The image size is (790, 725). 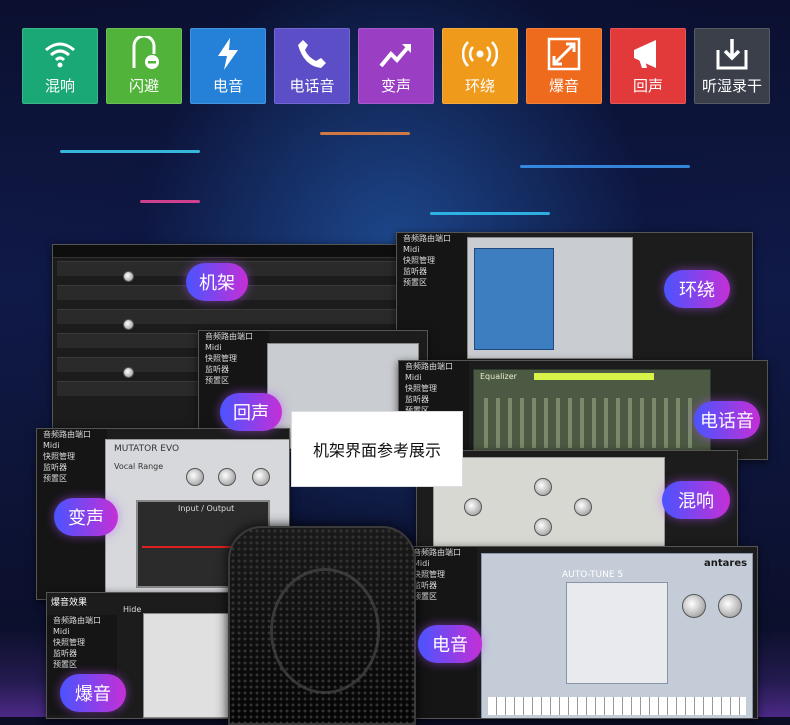 What do you see at coordinates (647, 86) in the screenshot?
I see `fx-label: 回声` at bounding box center [647, 86].